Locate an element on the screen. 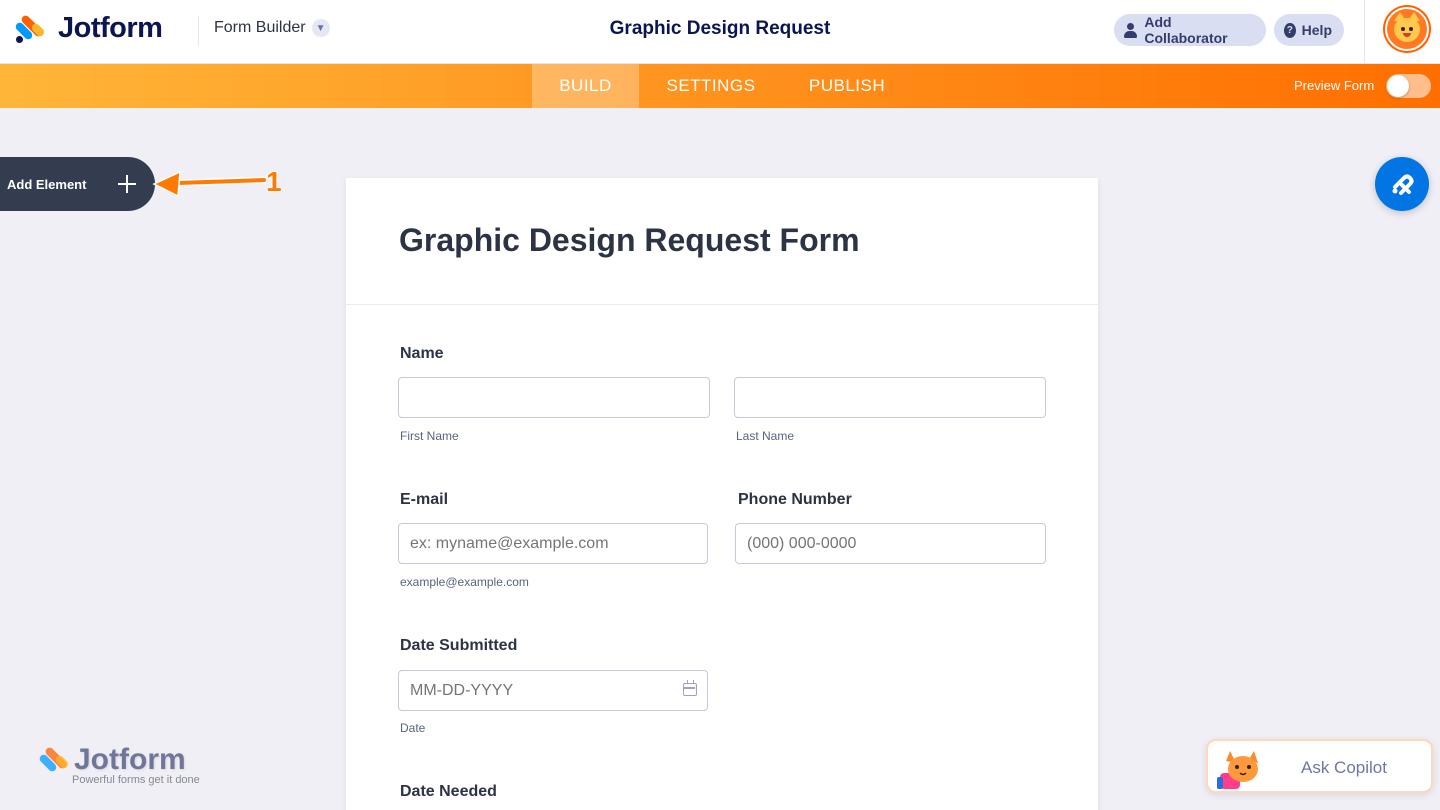  annotation-number: 1 is located at coordinates (274, 181).